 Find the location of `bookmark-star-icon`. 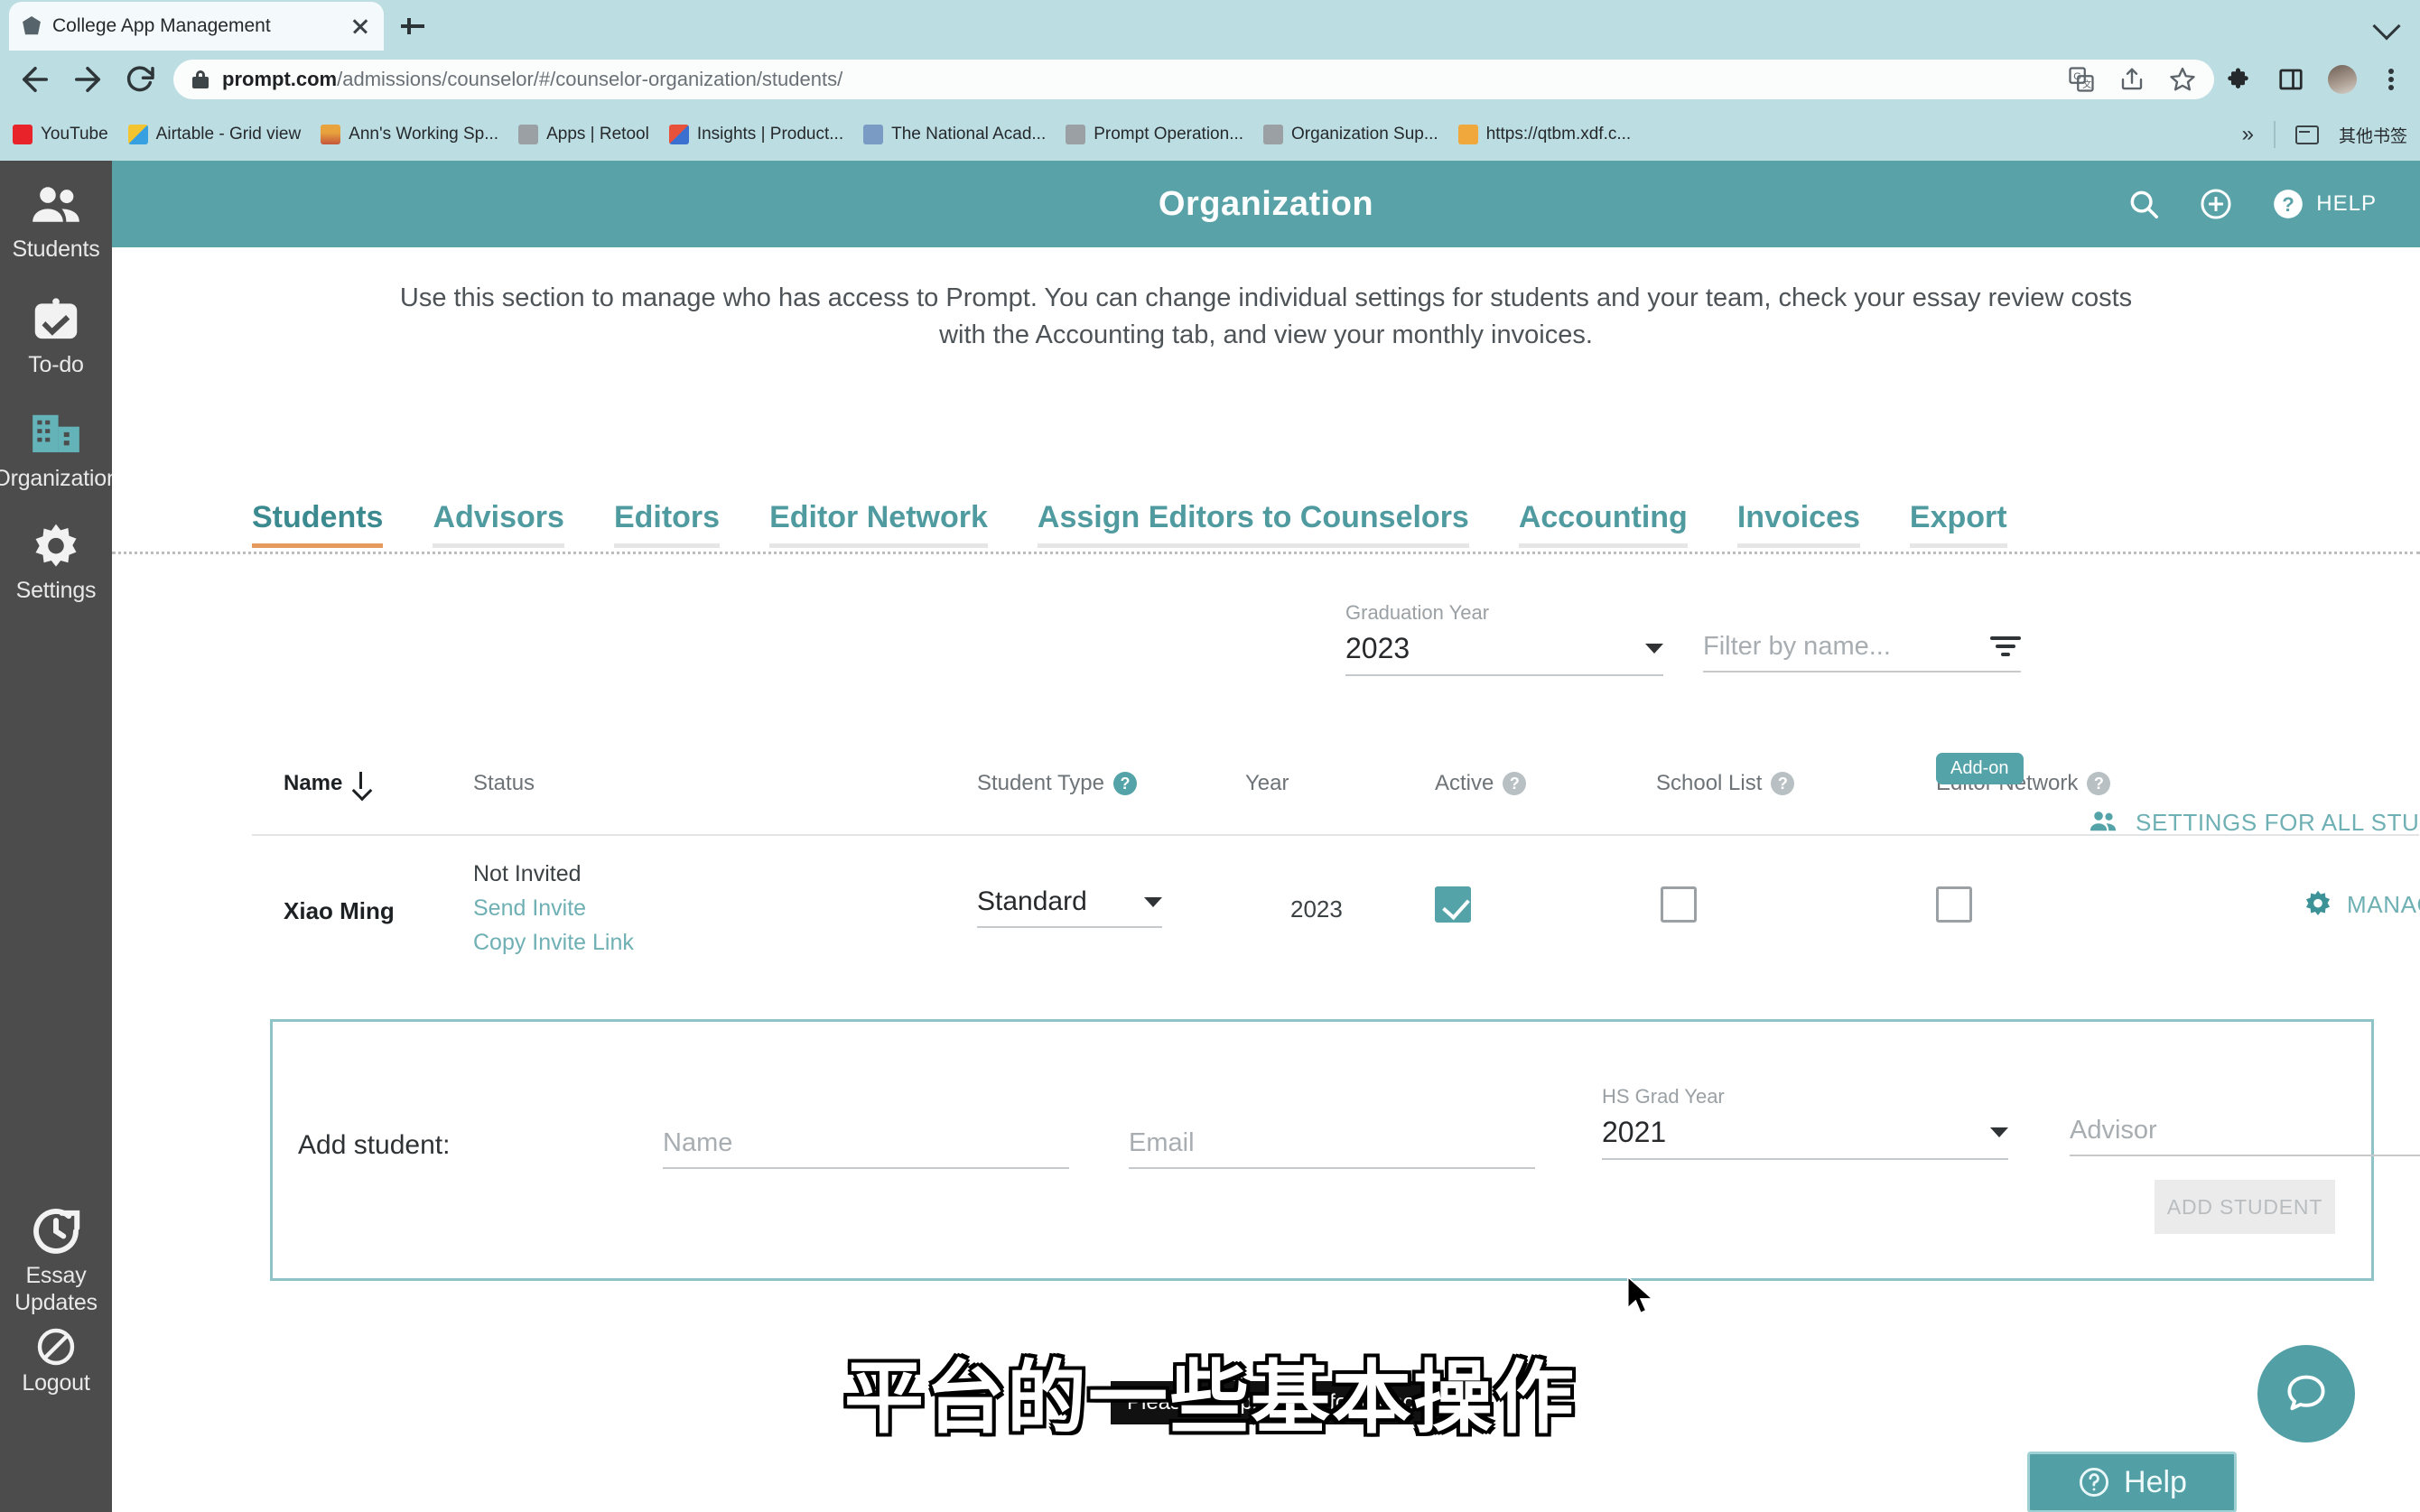

bookmark-star-icon is located at coordinates (2183, 79).